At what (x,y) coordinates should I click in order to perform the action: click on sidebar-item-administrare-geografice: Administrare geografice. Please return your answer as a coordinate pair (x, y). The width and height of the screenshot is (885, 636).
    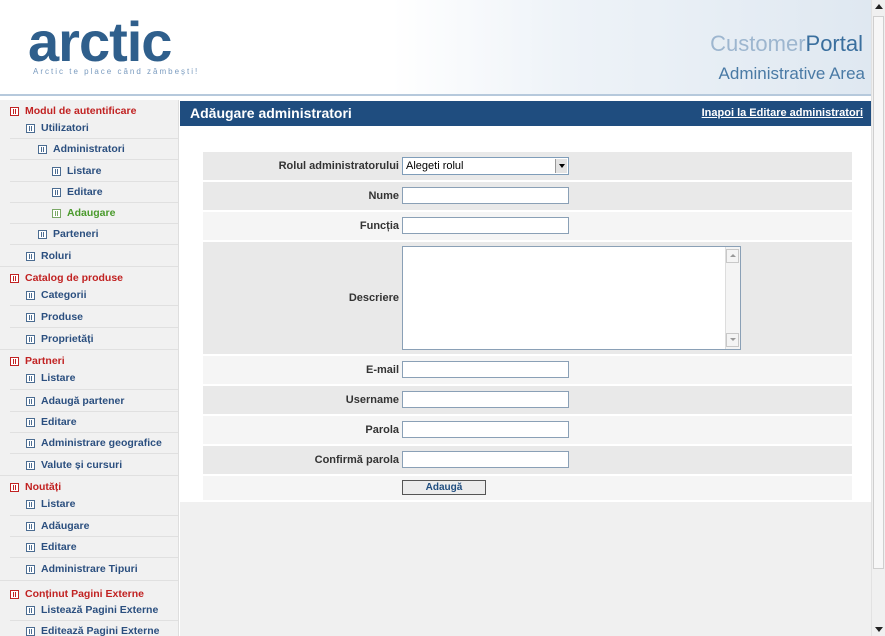
    Looking at the image, I should click on (94, 443).